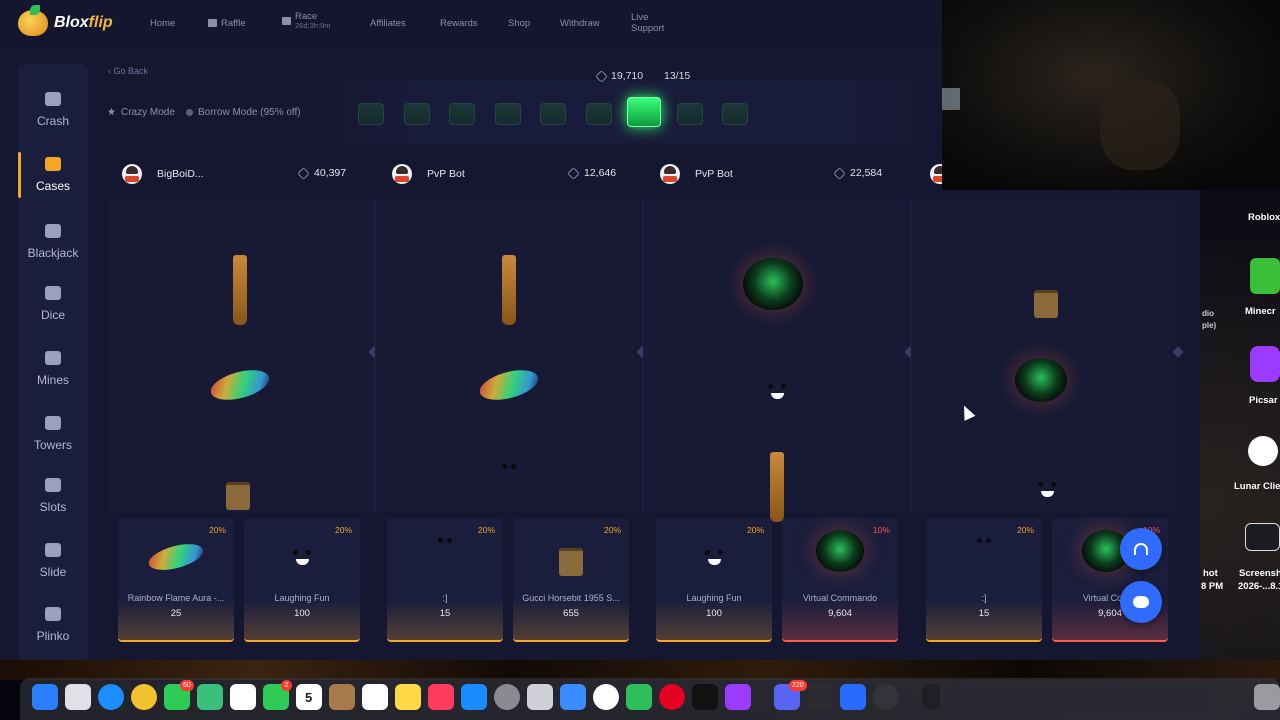 The width and height of the screenshot is (1280, 720). I want to click on desktop-label-partial-time: 8 PM, so click(1212, 586).